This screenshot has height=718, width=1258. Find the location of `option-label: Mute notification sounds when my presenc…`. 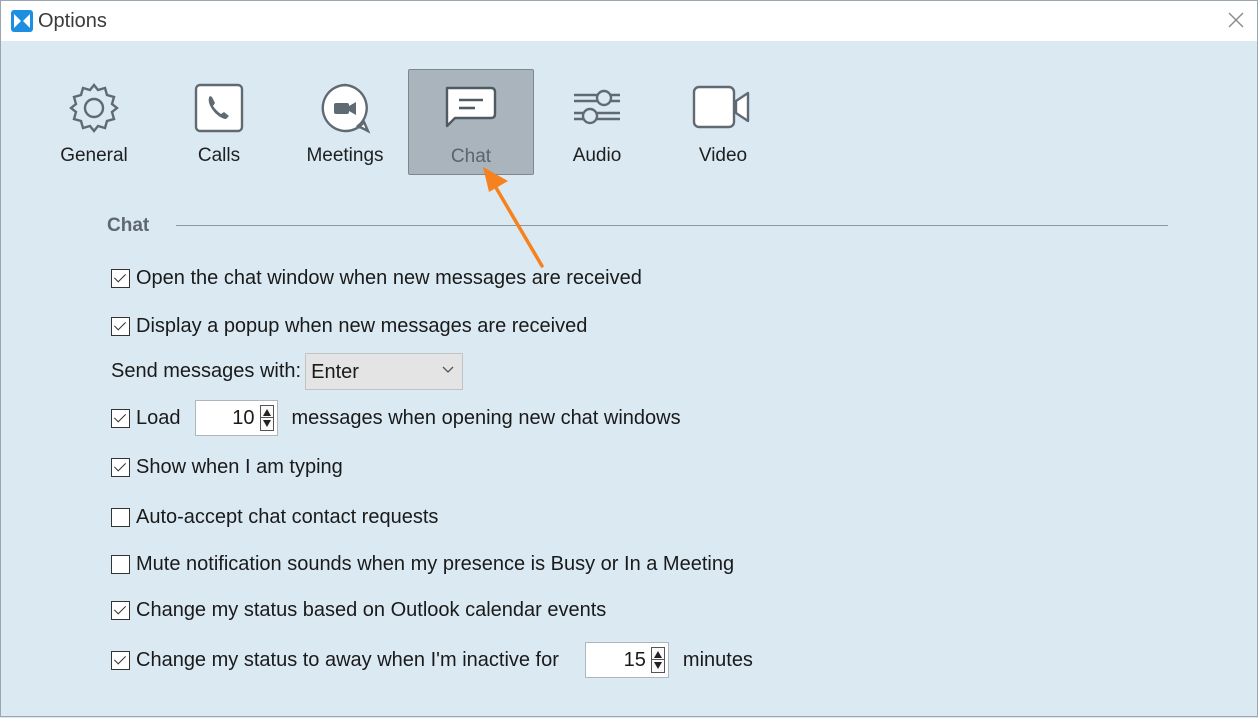

option-label: Mute notification sounds when my presenc… is located at coordinates (435, 564).